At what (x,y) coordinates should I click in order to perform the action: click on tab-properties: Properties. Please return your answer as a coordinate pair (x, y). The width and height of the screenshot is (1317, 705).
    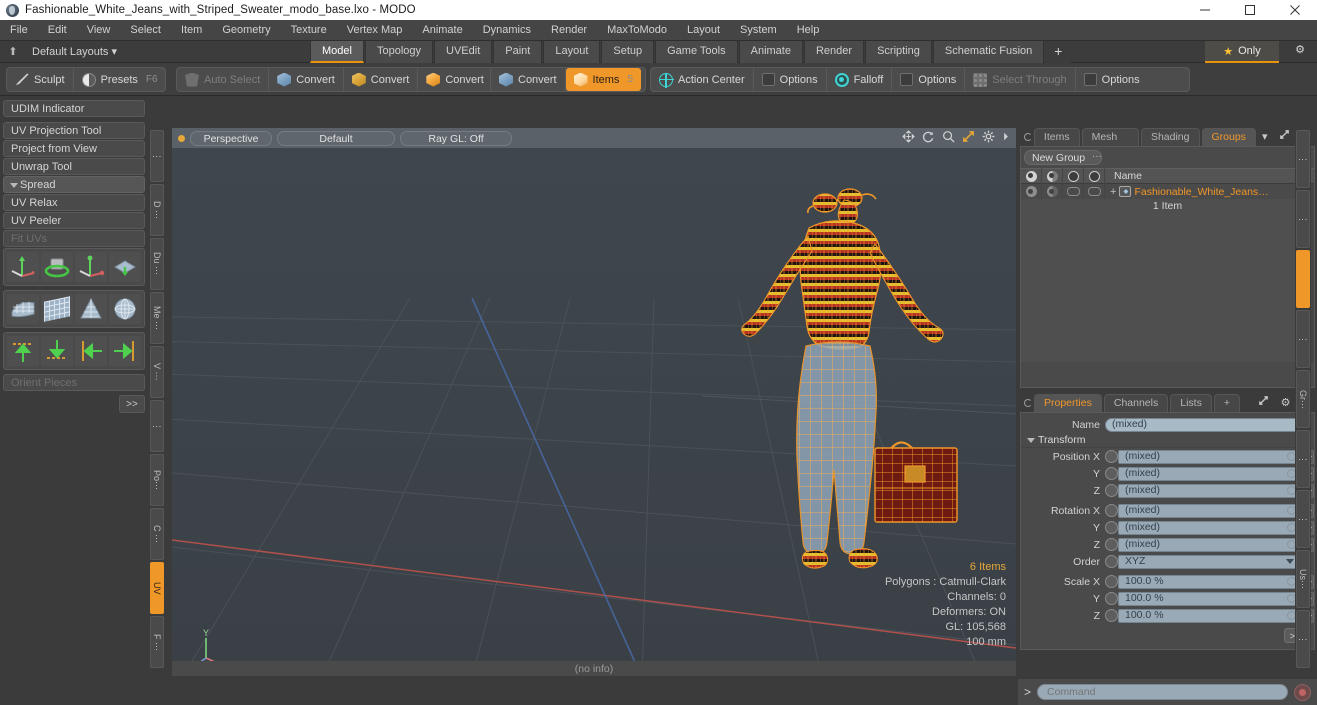
    Looking at the image, I should click on (1068, 403).